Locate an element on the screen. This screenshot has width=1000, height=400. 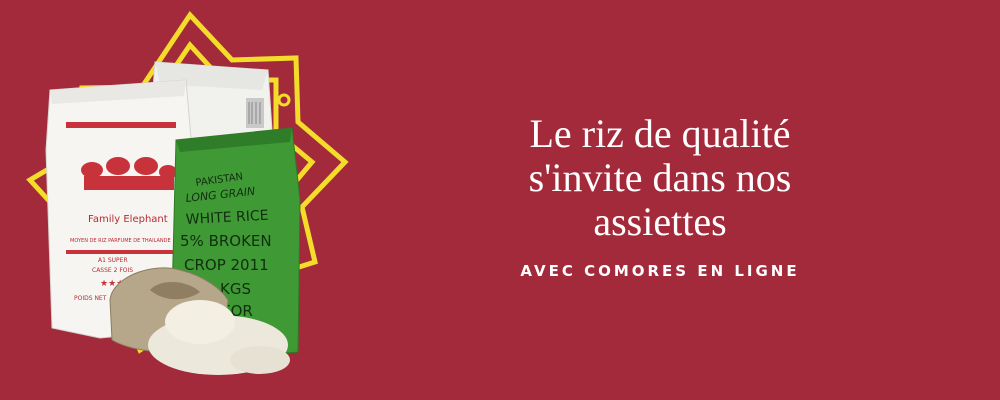
sack-brand: Family Elephant is located at coordinates (128, 219).